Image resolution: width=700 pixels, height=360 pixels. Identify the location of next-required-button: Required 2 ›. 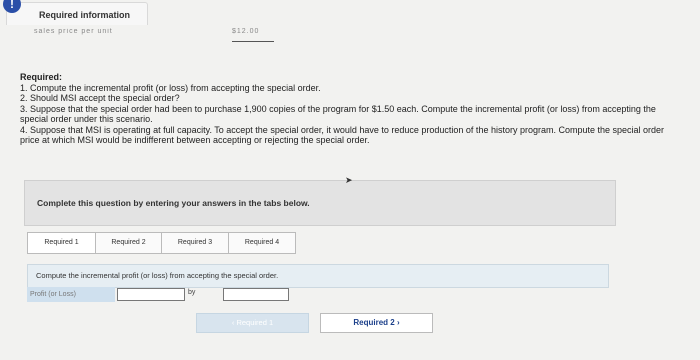
(376, 323).